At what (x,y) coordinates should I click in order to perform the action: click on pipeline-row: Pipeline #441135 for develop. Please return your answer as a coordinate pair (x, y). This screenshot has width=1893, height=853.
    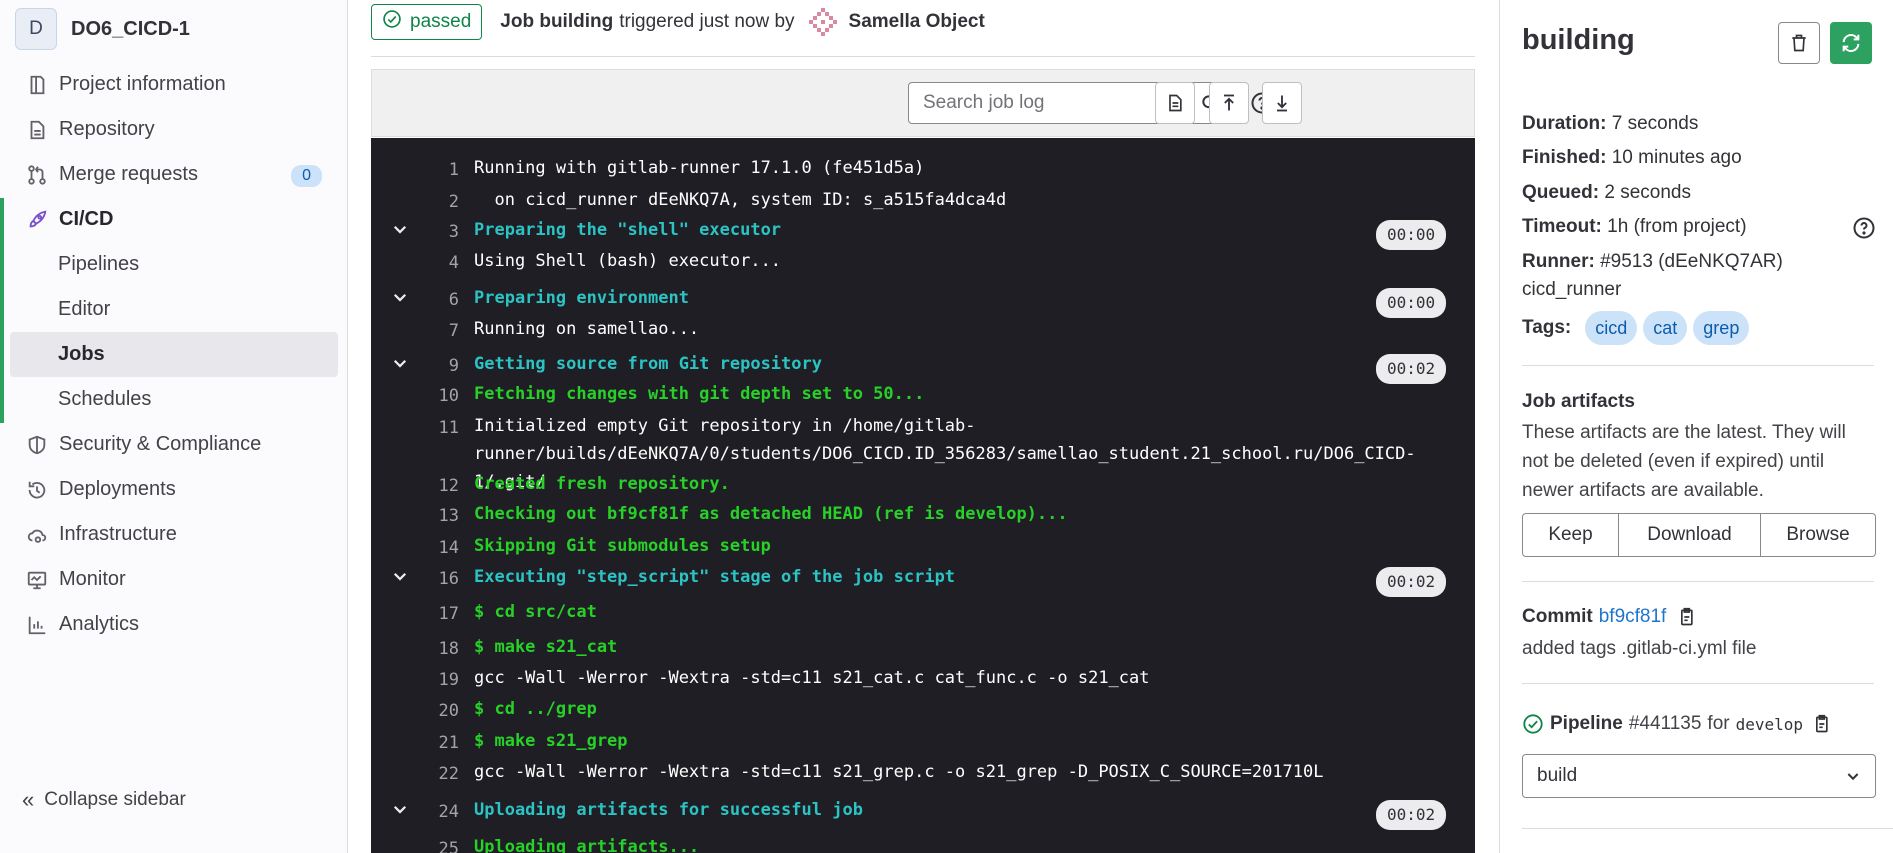
    Looking at the image, I should click on (1676, 724).